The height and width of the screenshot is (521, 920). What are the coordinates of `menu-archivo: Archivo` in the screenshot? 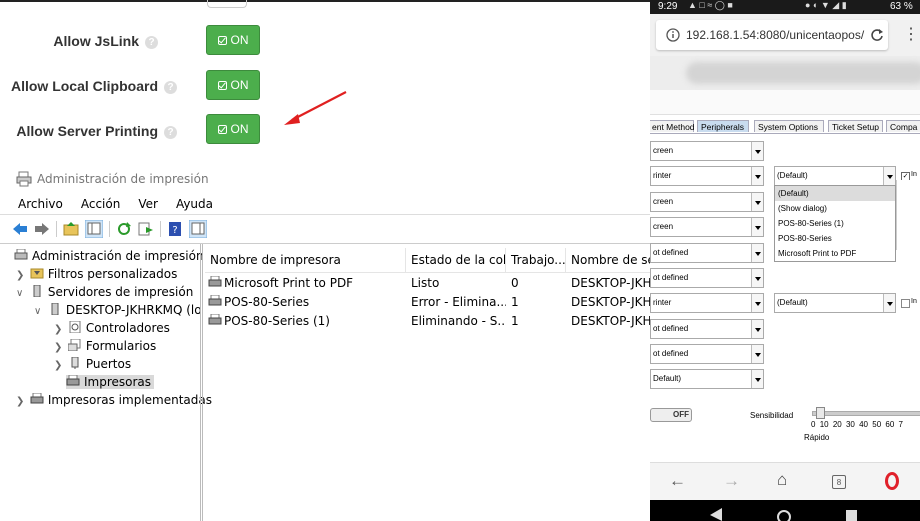 It's located at (40, 204).